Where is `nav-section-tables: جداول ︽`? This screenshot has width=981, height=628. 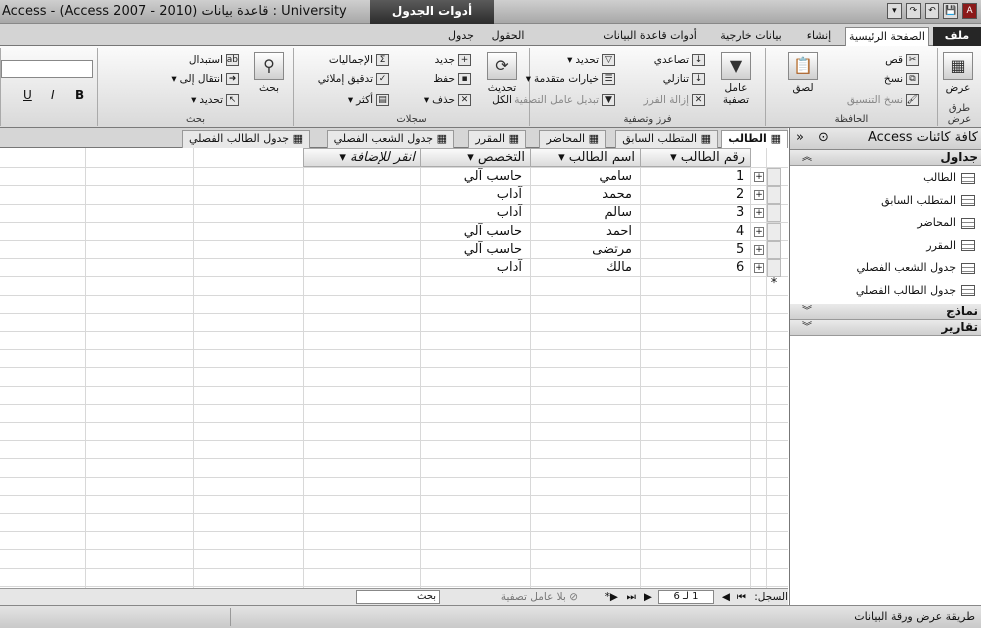 nav-section-tables: جداول ︽ is located at coordinates (885, 158).